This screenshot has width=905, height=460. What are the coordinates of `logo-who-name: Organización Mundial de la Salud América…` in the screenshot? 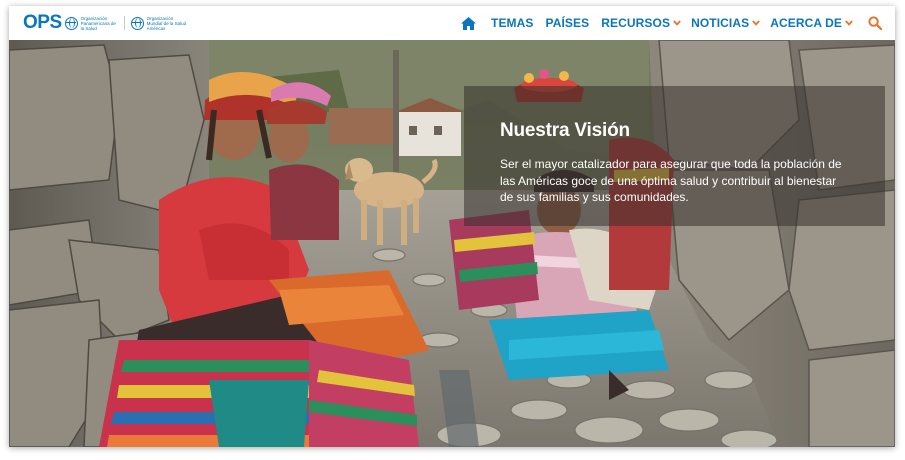 It's located at (166, 23).